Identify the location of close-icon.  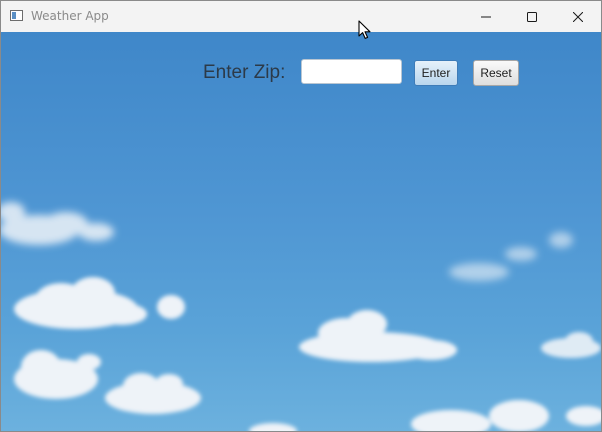
(578, 16).